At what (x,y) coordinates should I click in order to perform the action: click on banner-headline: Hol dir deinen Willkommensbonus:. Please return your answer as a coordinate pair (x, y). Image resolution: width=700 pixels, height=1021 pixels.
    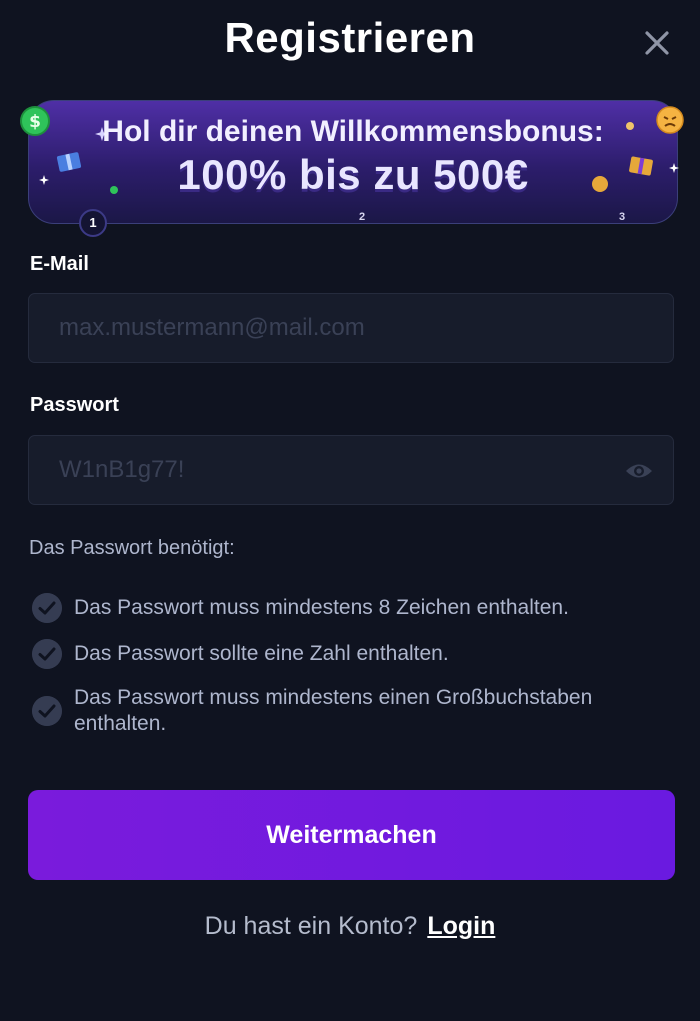
    Looking at the image, I should click on (353, 131).